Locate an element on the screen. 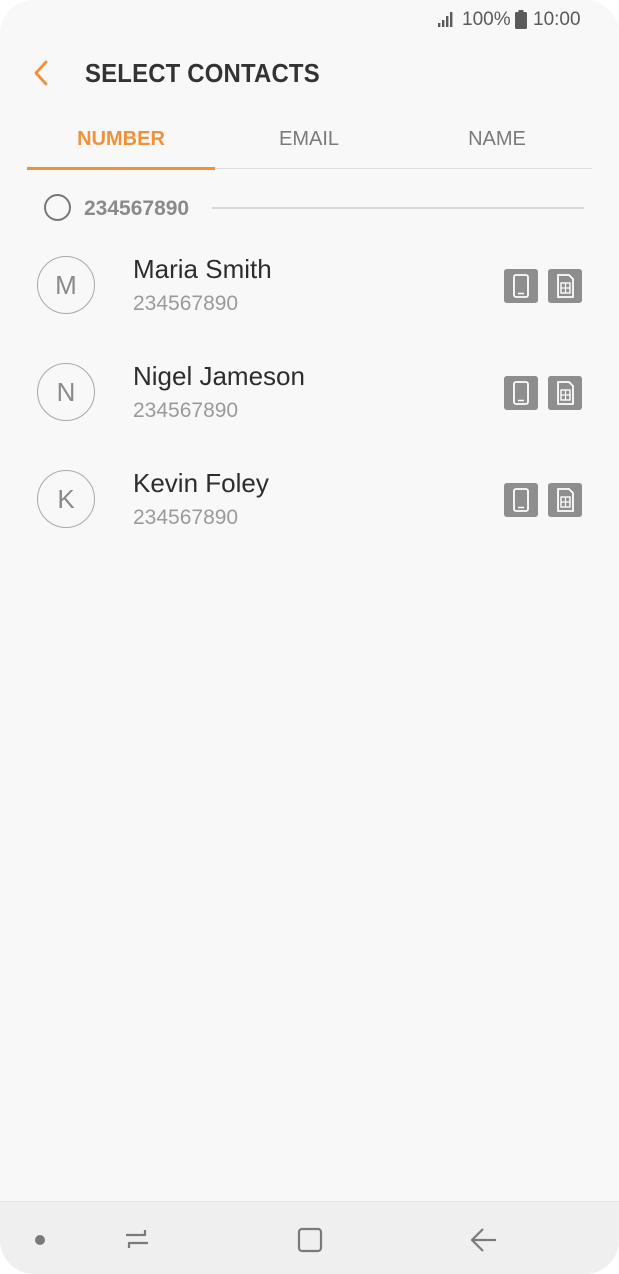  page-title: SELECT CONTACTS is located at coordinates (202, 73).